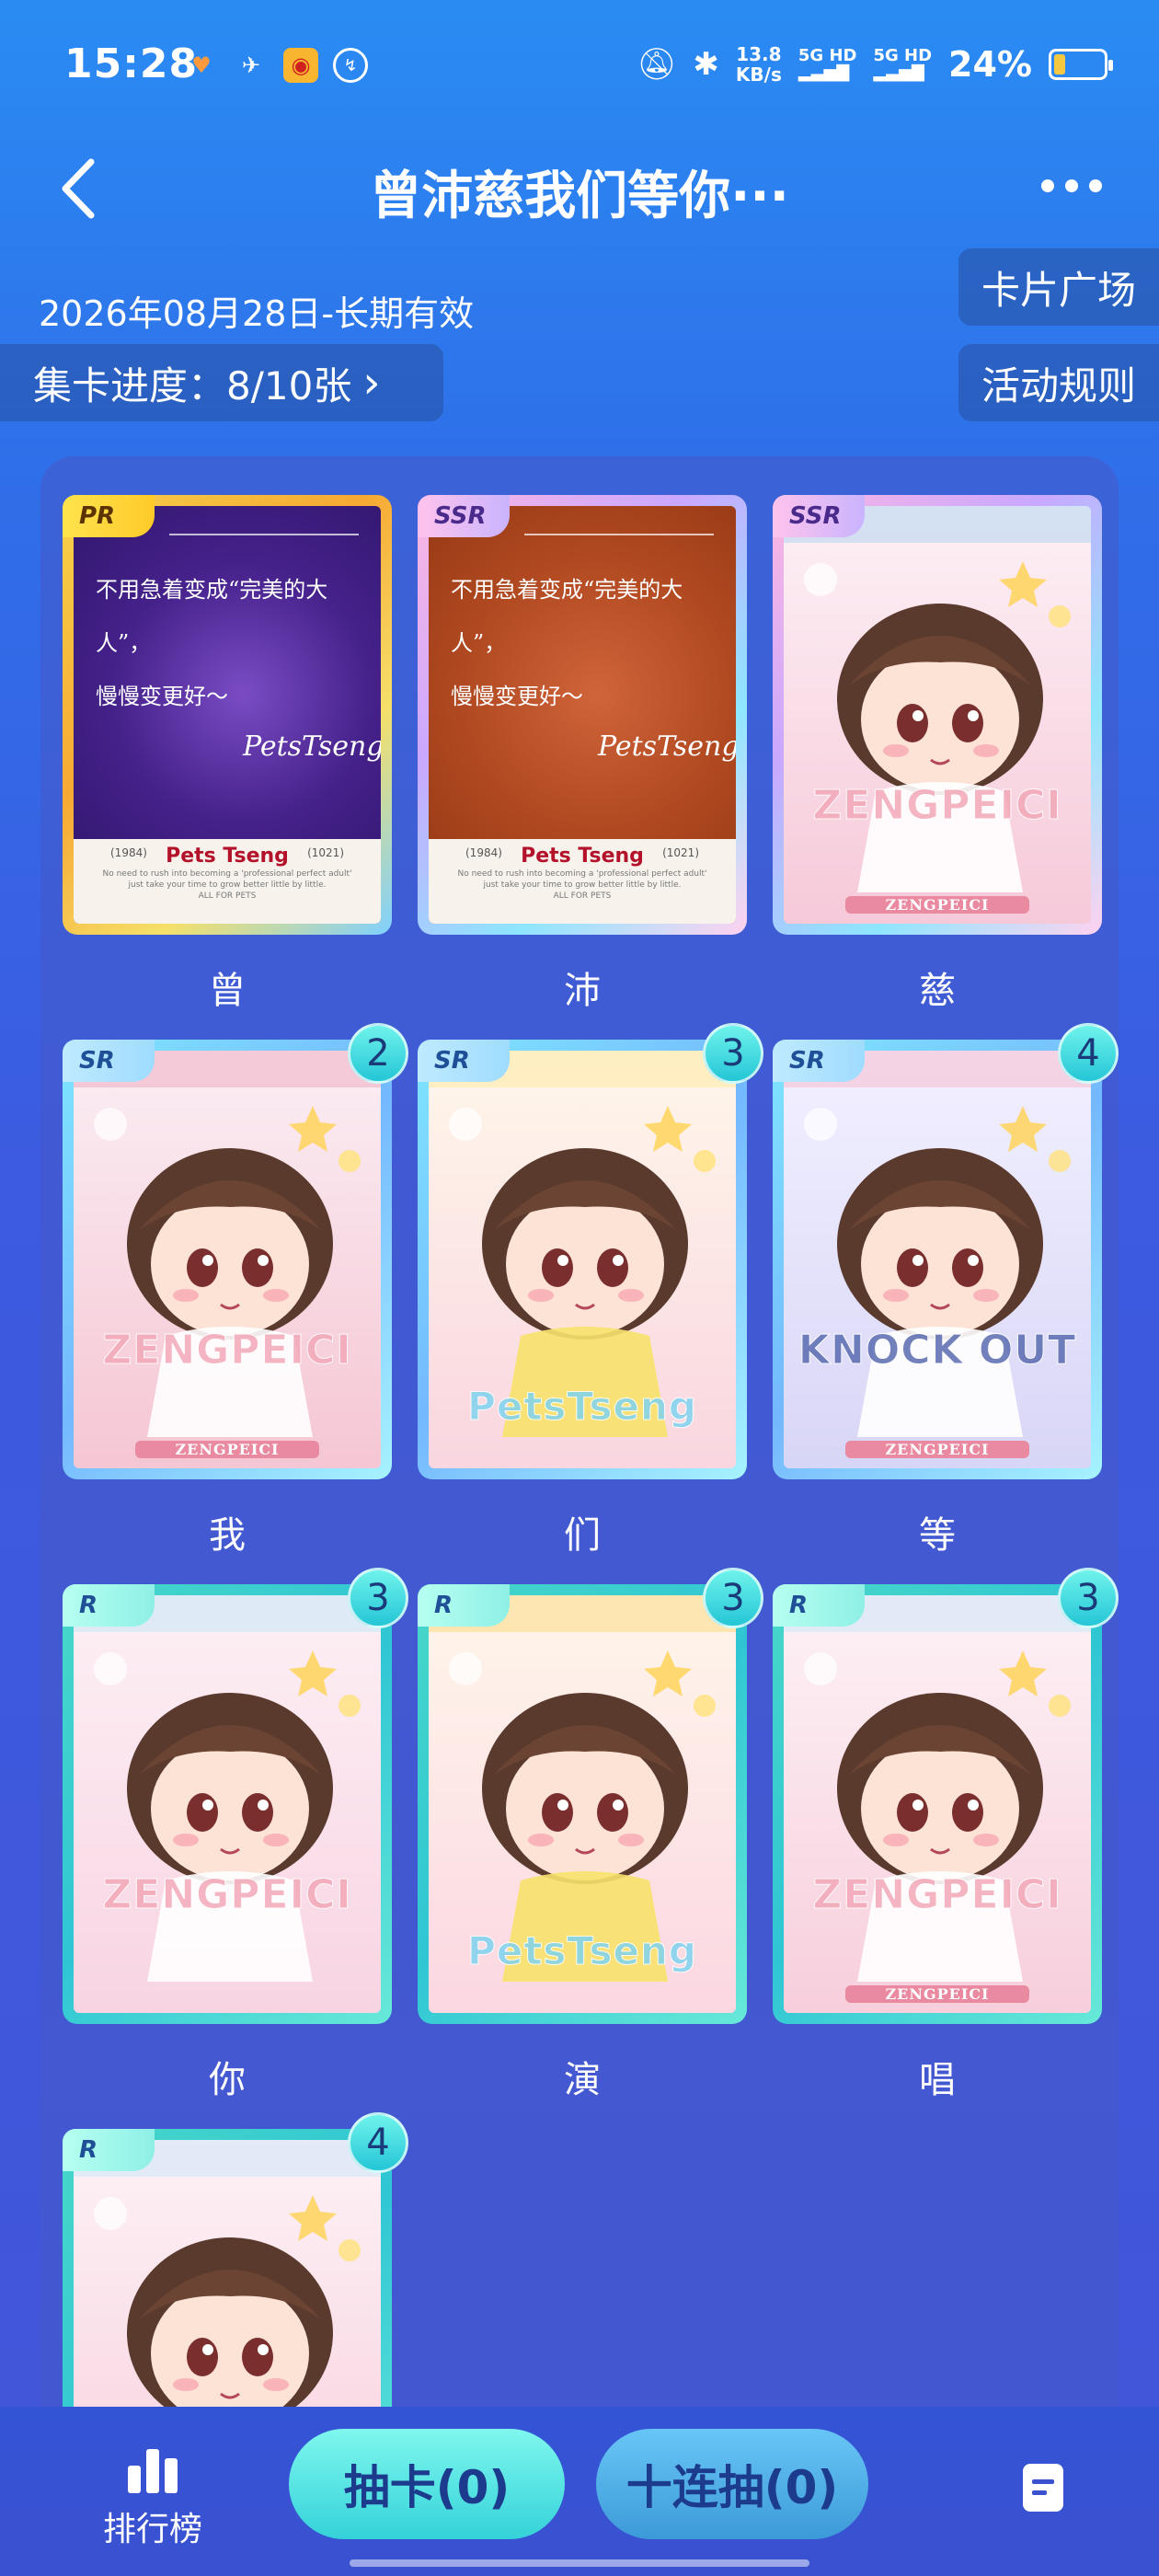 Image resolution: width=1159 pixels, height=2576 pixels. I want to click on card-slot: R 3 ZENGPEICI ZENGPEICI 唱, so click(946, 1835).